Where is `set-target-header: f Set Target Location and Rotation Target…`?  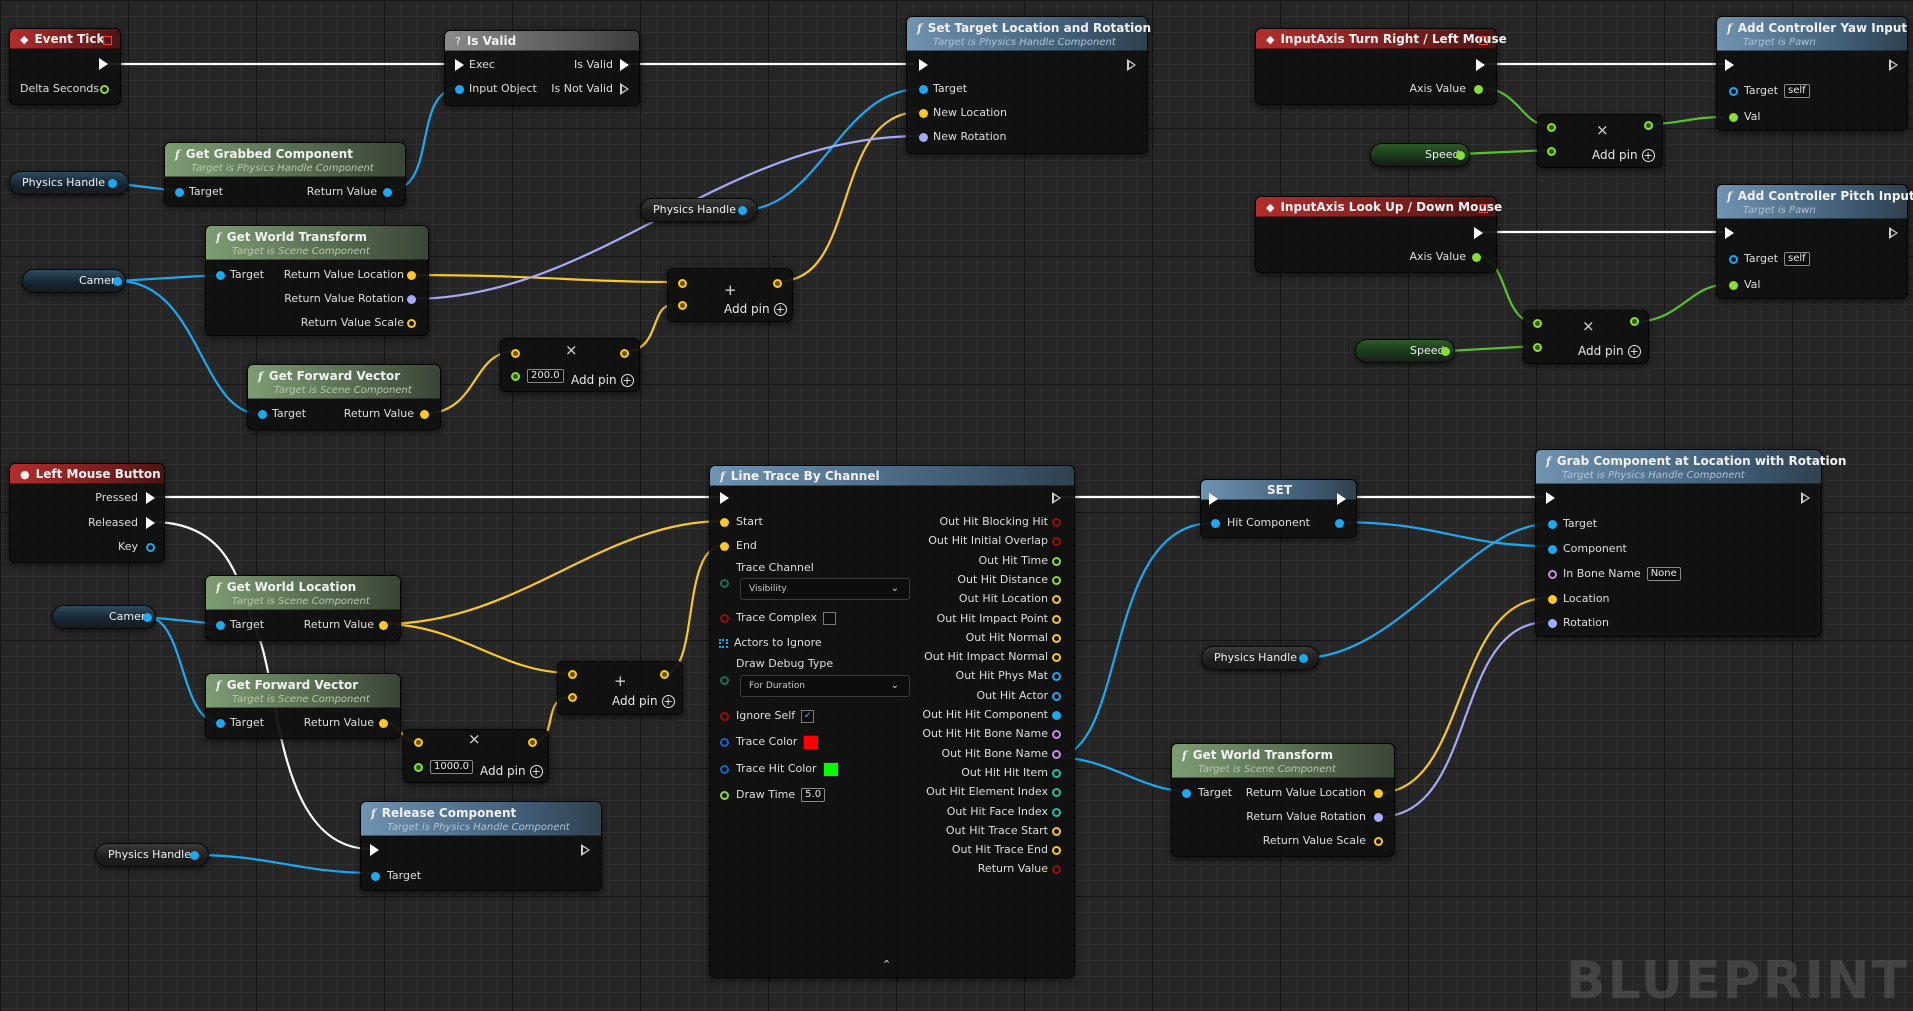
set-target-header: f Set Target Location and Rotation Target… is located at coordinates (1029, 34).